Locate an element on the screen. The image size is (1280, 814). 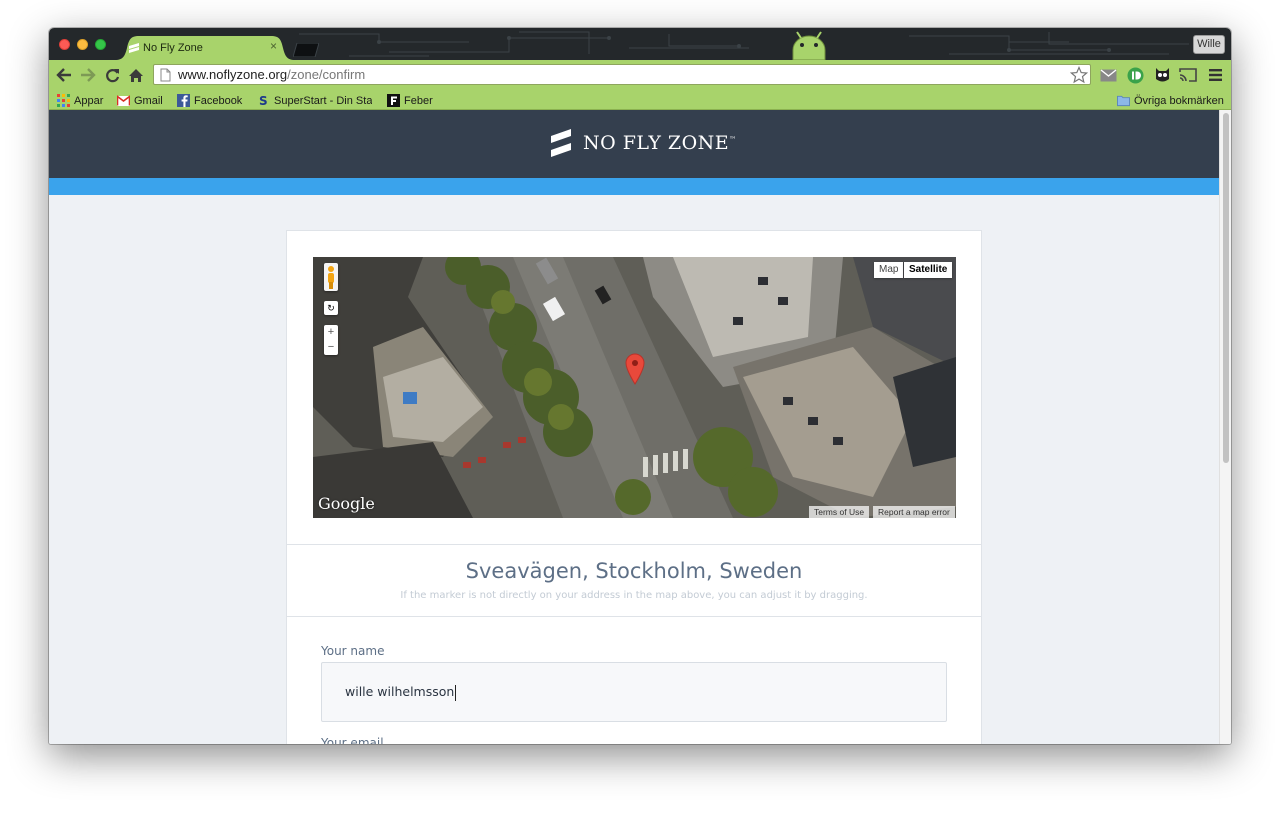
bookmark-superstart: S SuperStart - Din Sta is located at coordinates (314, 100).